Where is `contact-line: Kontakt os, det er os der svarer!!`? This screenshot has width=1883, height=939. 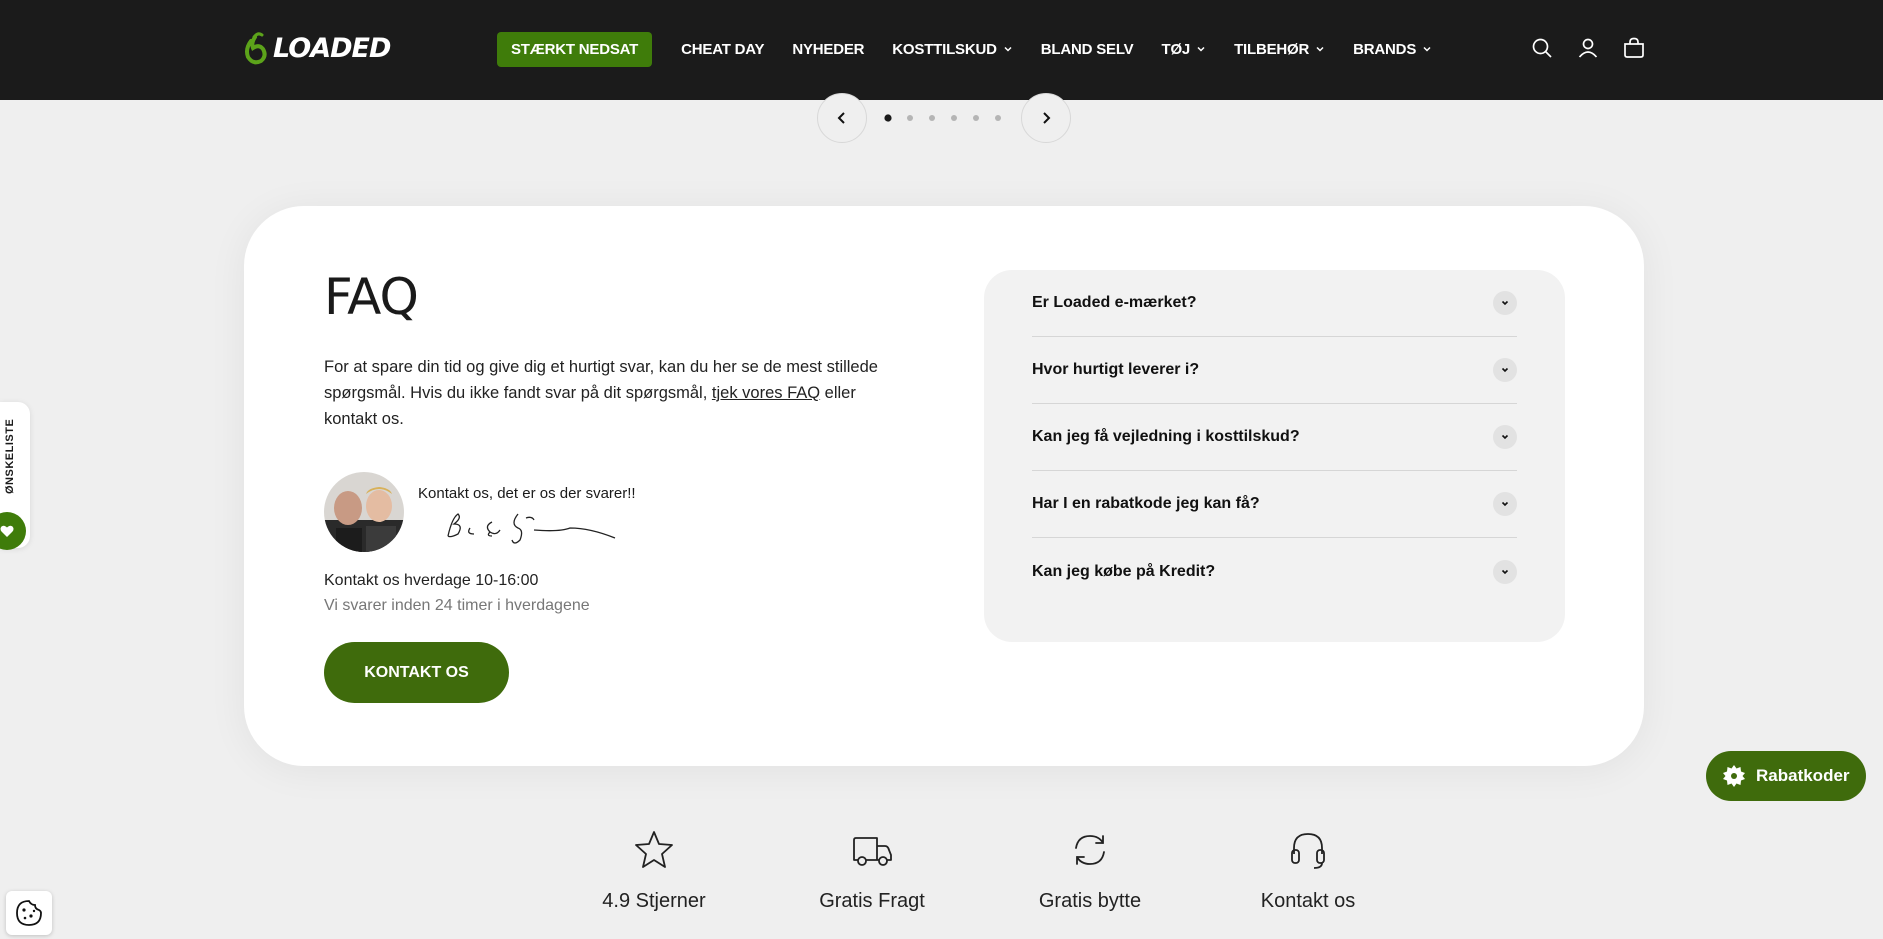 contact-line: Kontakt os, det er os der svarer!! is located at coordinates (527, 493).